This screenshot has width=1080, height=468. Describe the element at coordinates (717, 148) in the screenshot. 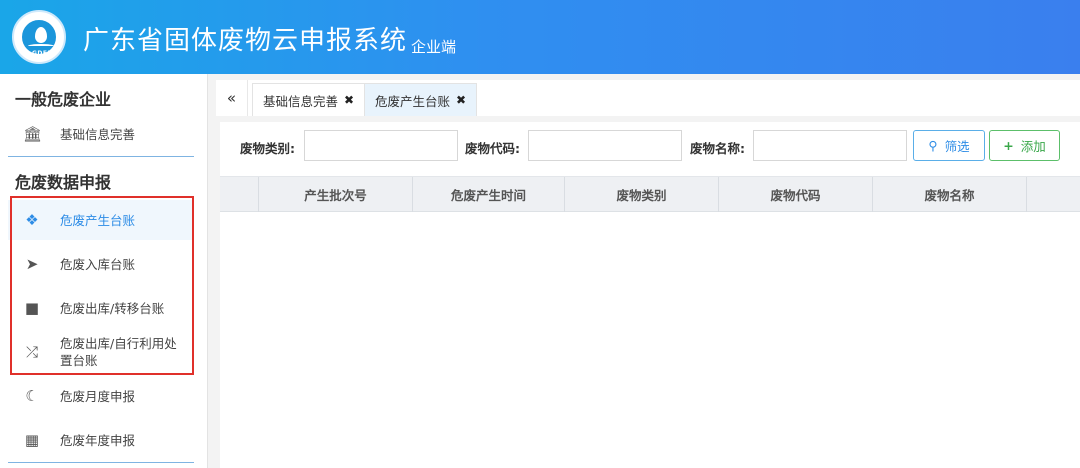

I see `name-label: 废物名称:` at that location.